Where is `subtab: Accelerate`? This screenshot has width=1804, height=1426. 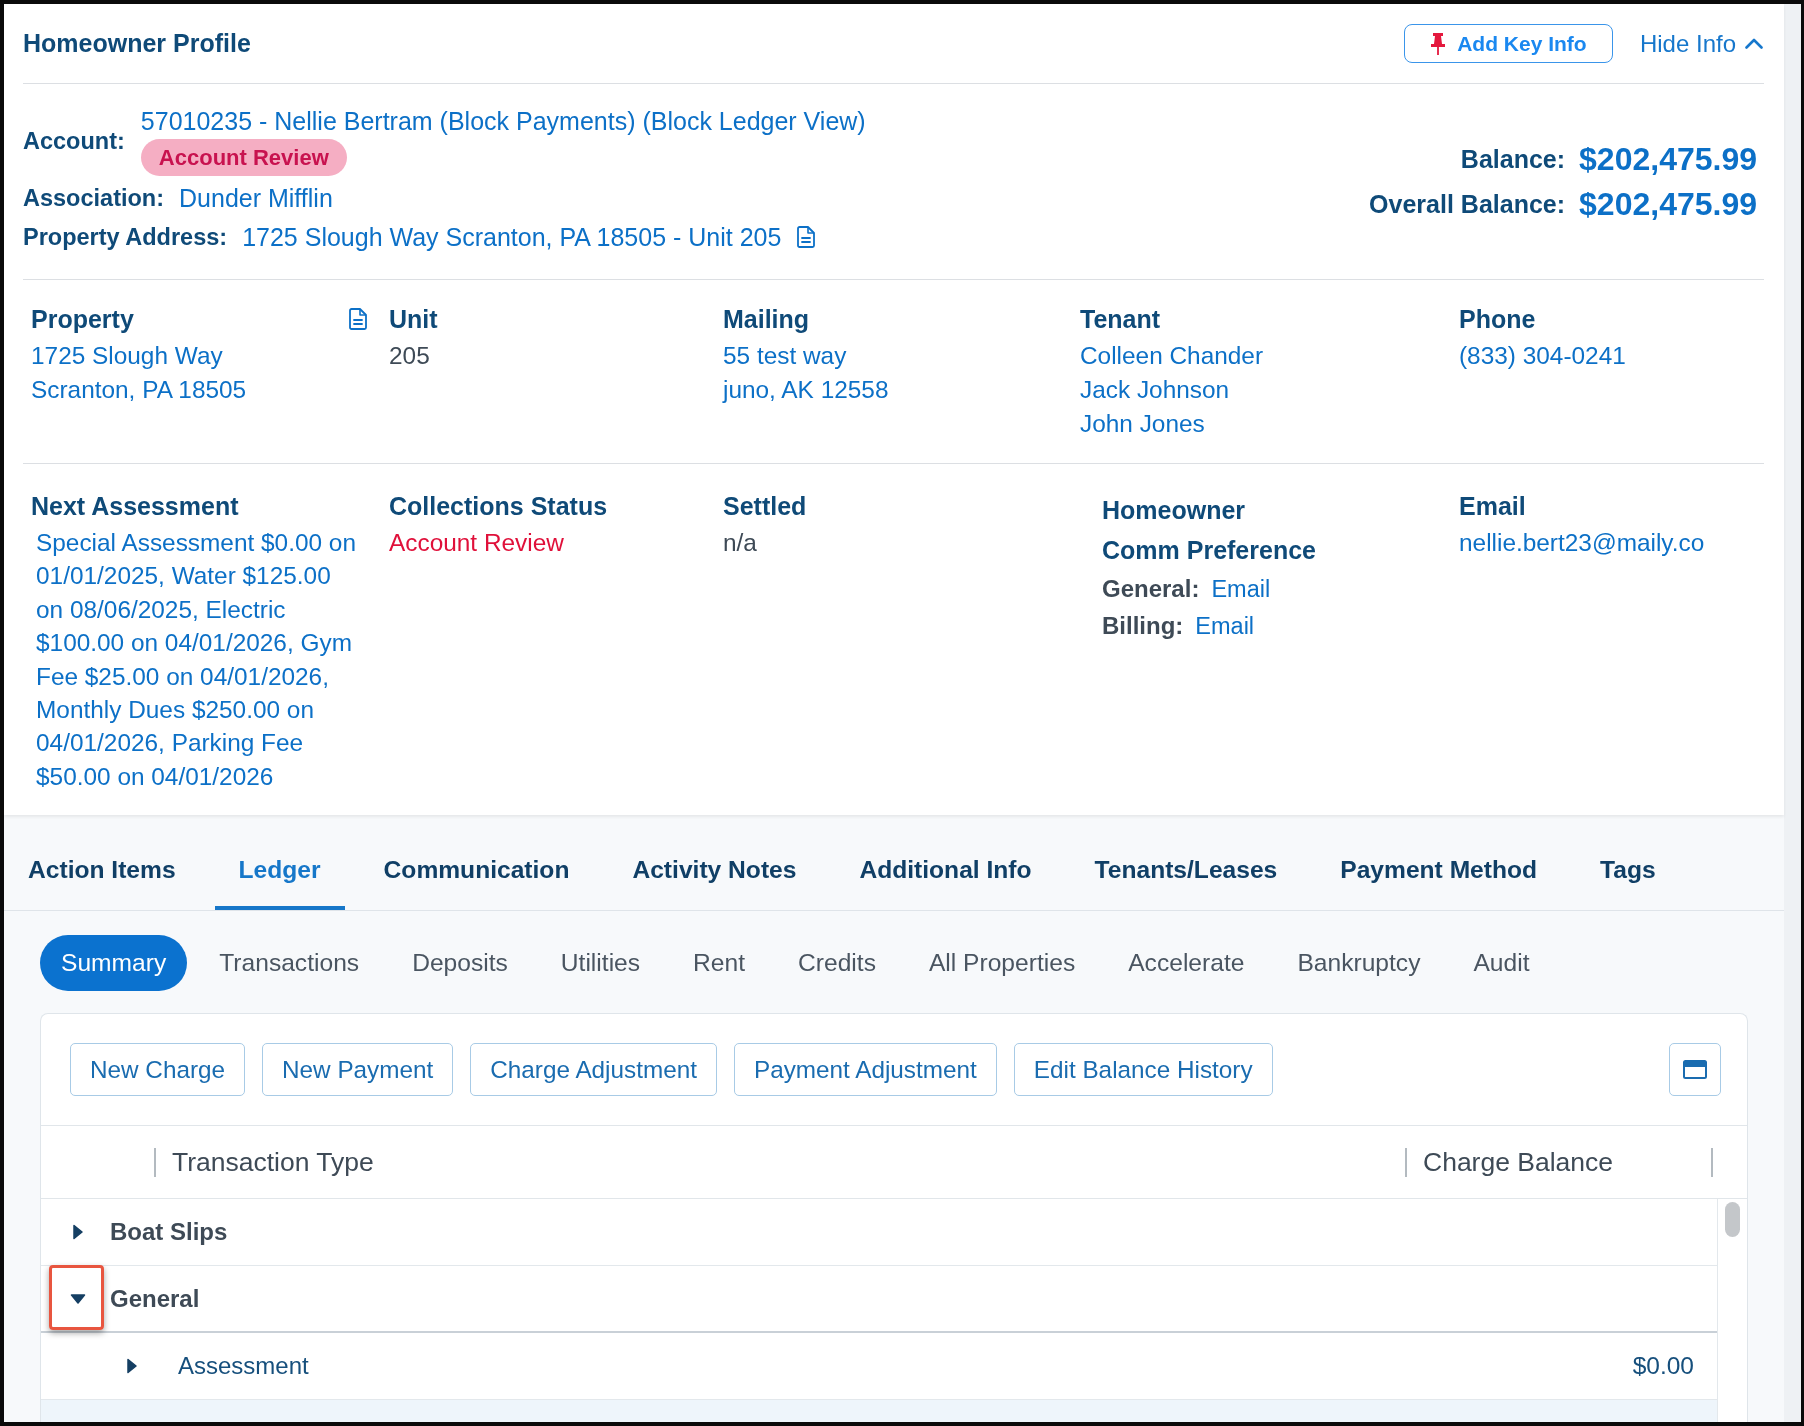
subtab: Accelerate is located at coordinates (1186, 963).